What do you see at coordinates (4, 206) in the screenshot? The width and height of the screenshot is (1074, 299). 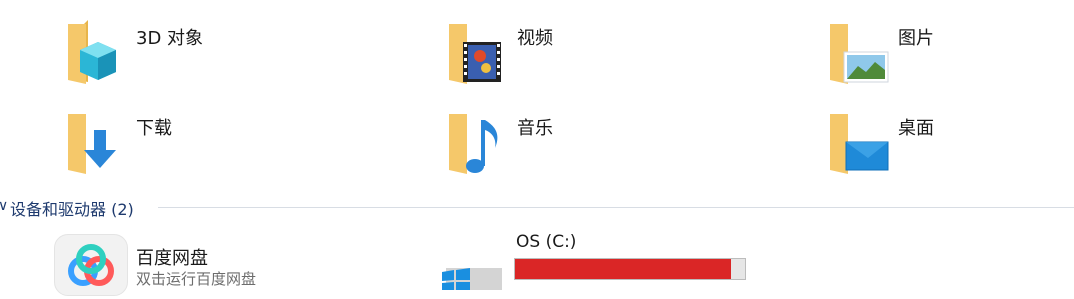 I see `chevron-down-icon: ∨` at bounding box center [4, 206].